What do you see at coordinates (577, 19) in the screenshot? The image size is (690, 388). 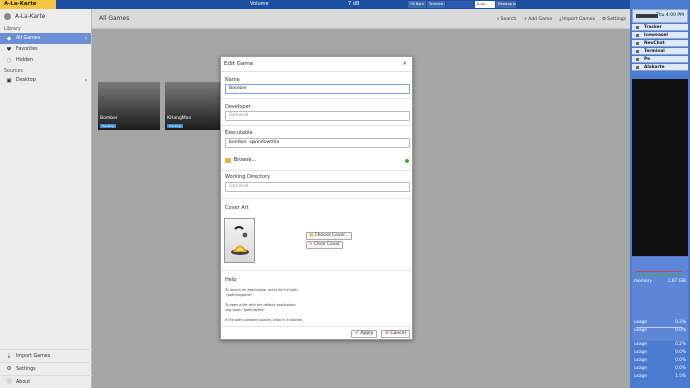 I see `import-games-button: ⤓ Import Games` at bounding box center [577, 19].